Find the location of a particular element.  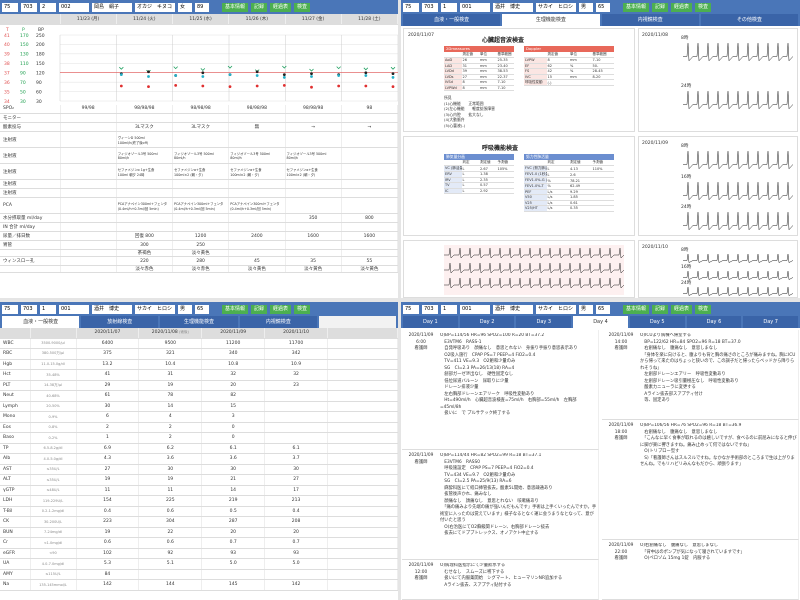

lab-range: 4.0-5.0g/dl is located at coordinates (53, 459).